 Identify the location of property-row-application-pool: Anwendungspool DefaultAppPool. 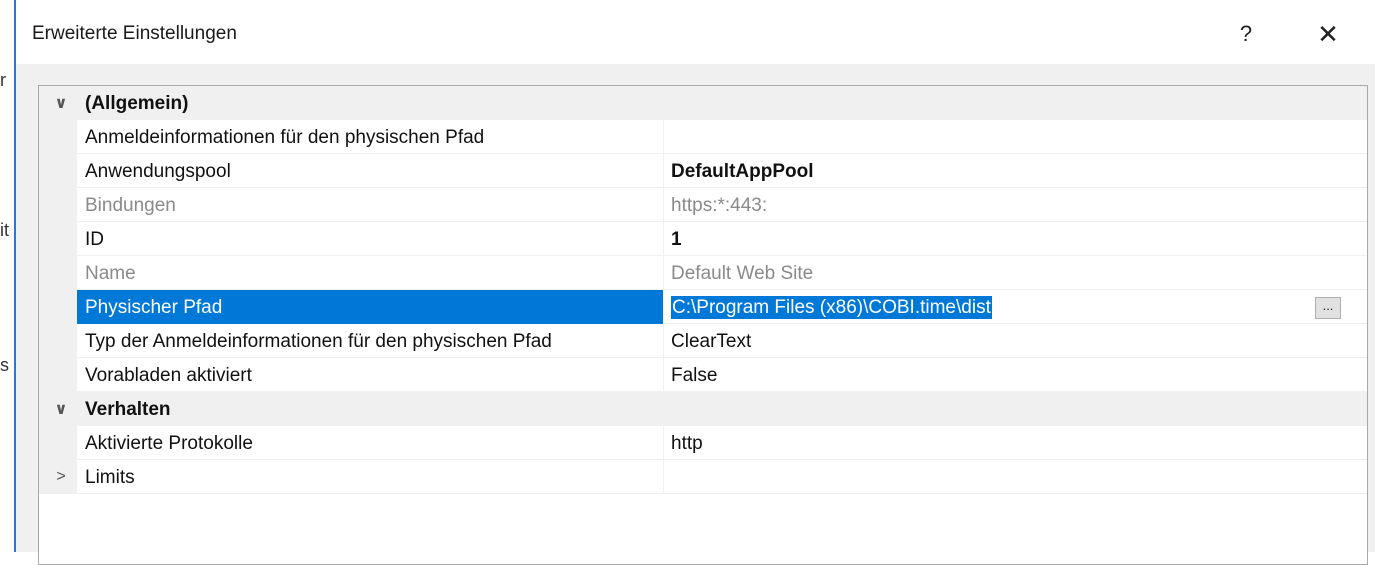
(703, 171).